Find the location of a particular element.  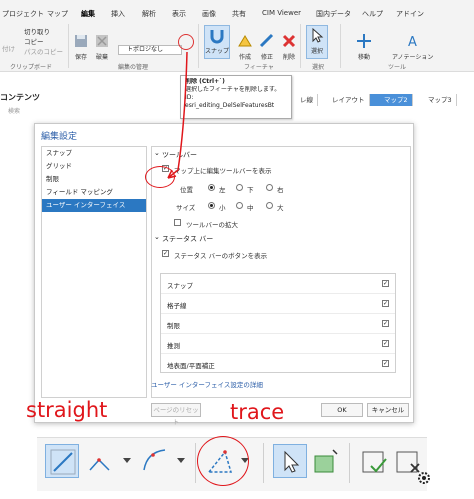

annotation-arrow-icon is located at coordinates (177, 115).